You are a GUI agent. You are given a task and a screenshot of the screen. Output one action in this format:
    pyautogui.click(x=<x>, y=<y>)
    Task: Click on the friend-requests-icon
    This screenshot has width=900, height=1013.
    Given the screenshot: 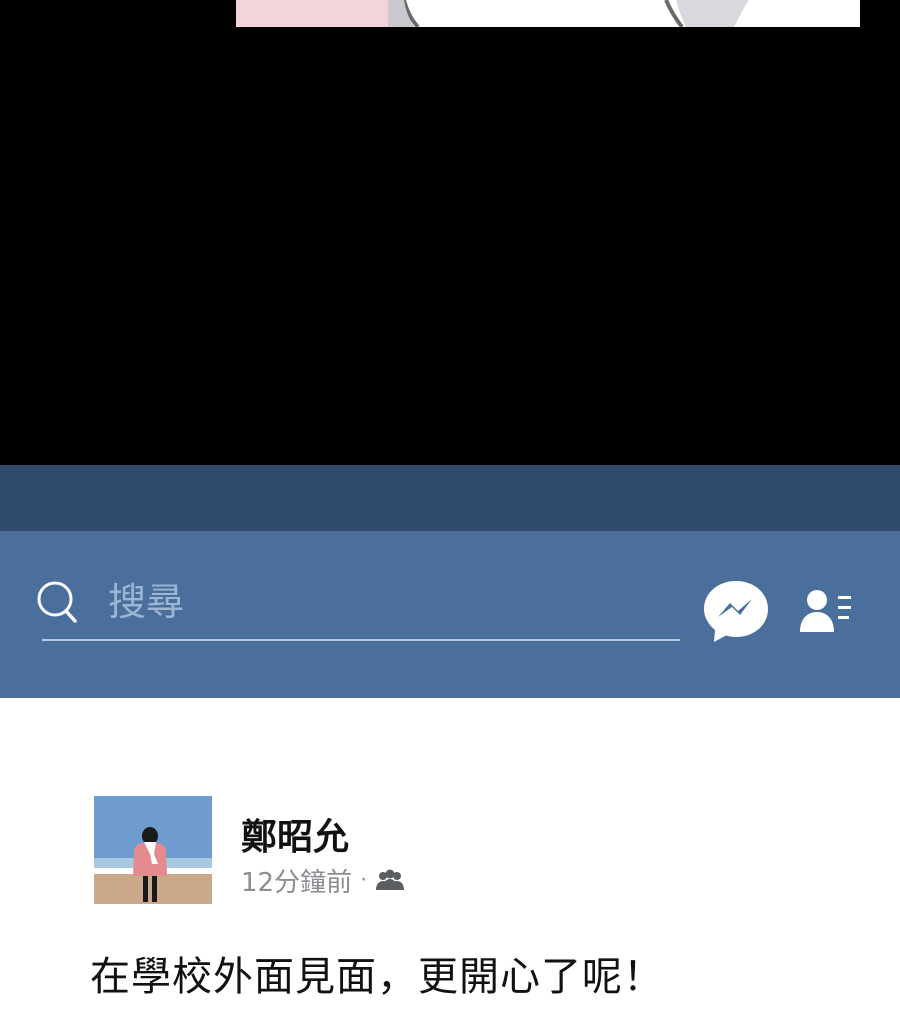 What is the action you would take?
    pyautogui.click(x=826, y=610)
    